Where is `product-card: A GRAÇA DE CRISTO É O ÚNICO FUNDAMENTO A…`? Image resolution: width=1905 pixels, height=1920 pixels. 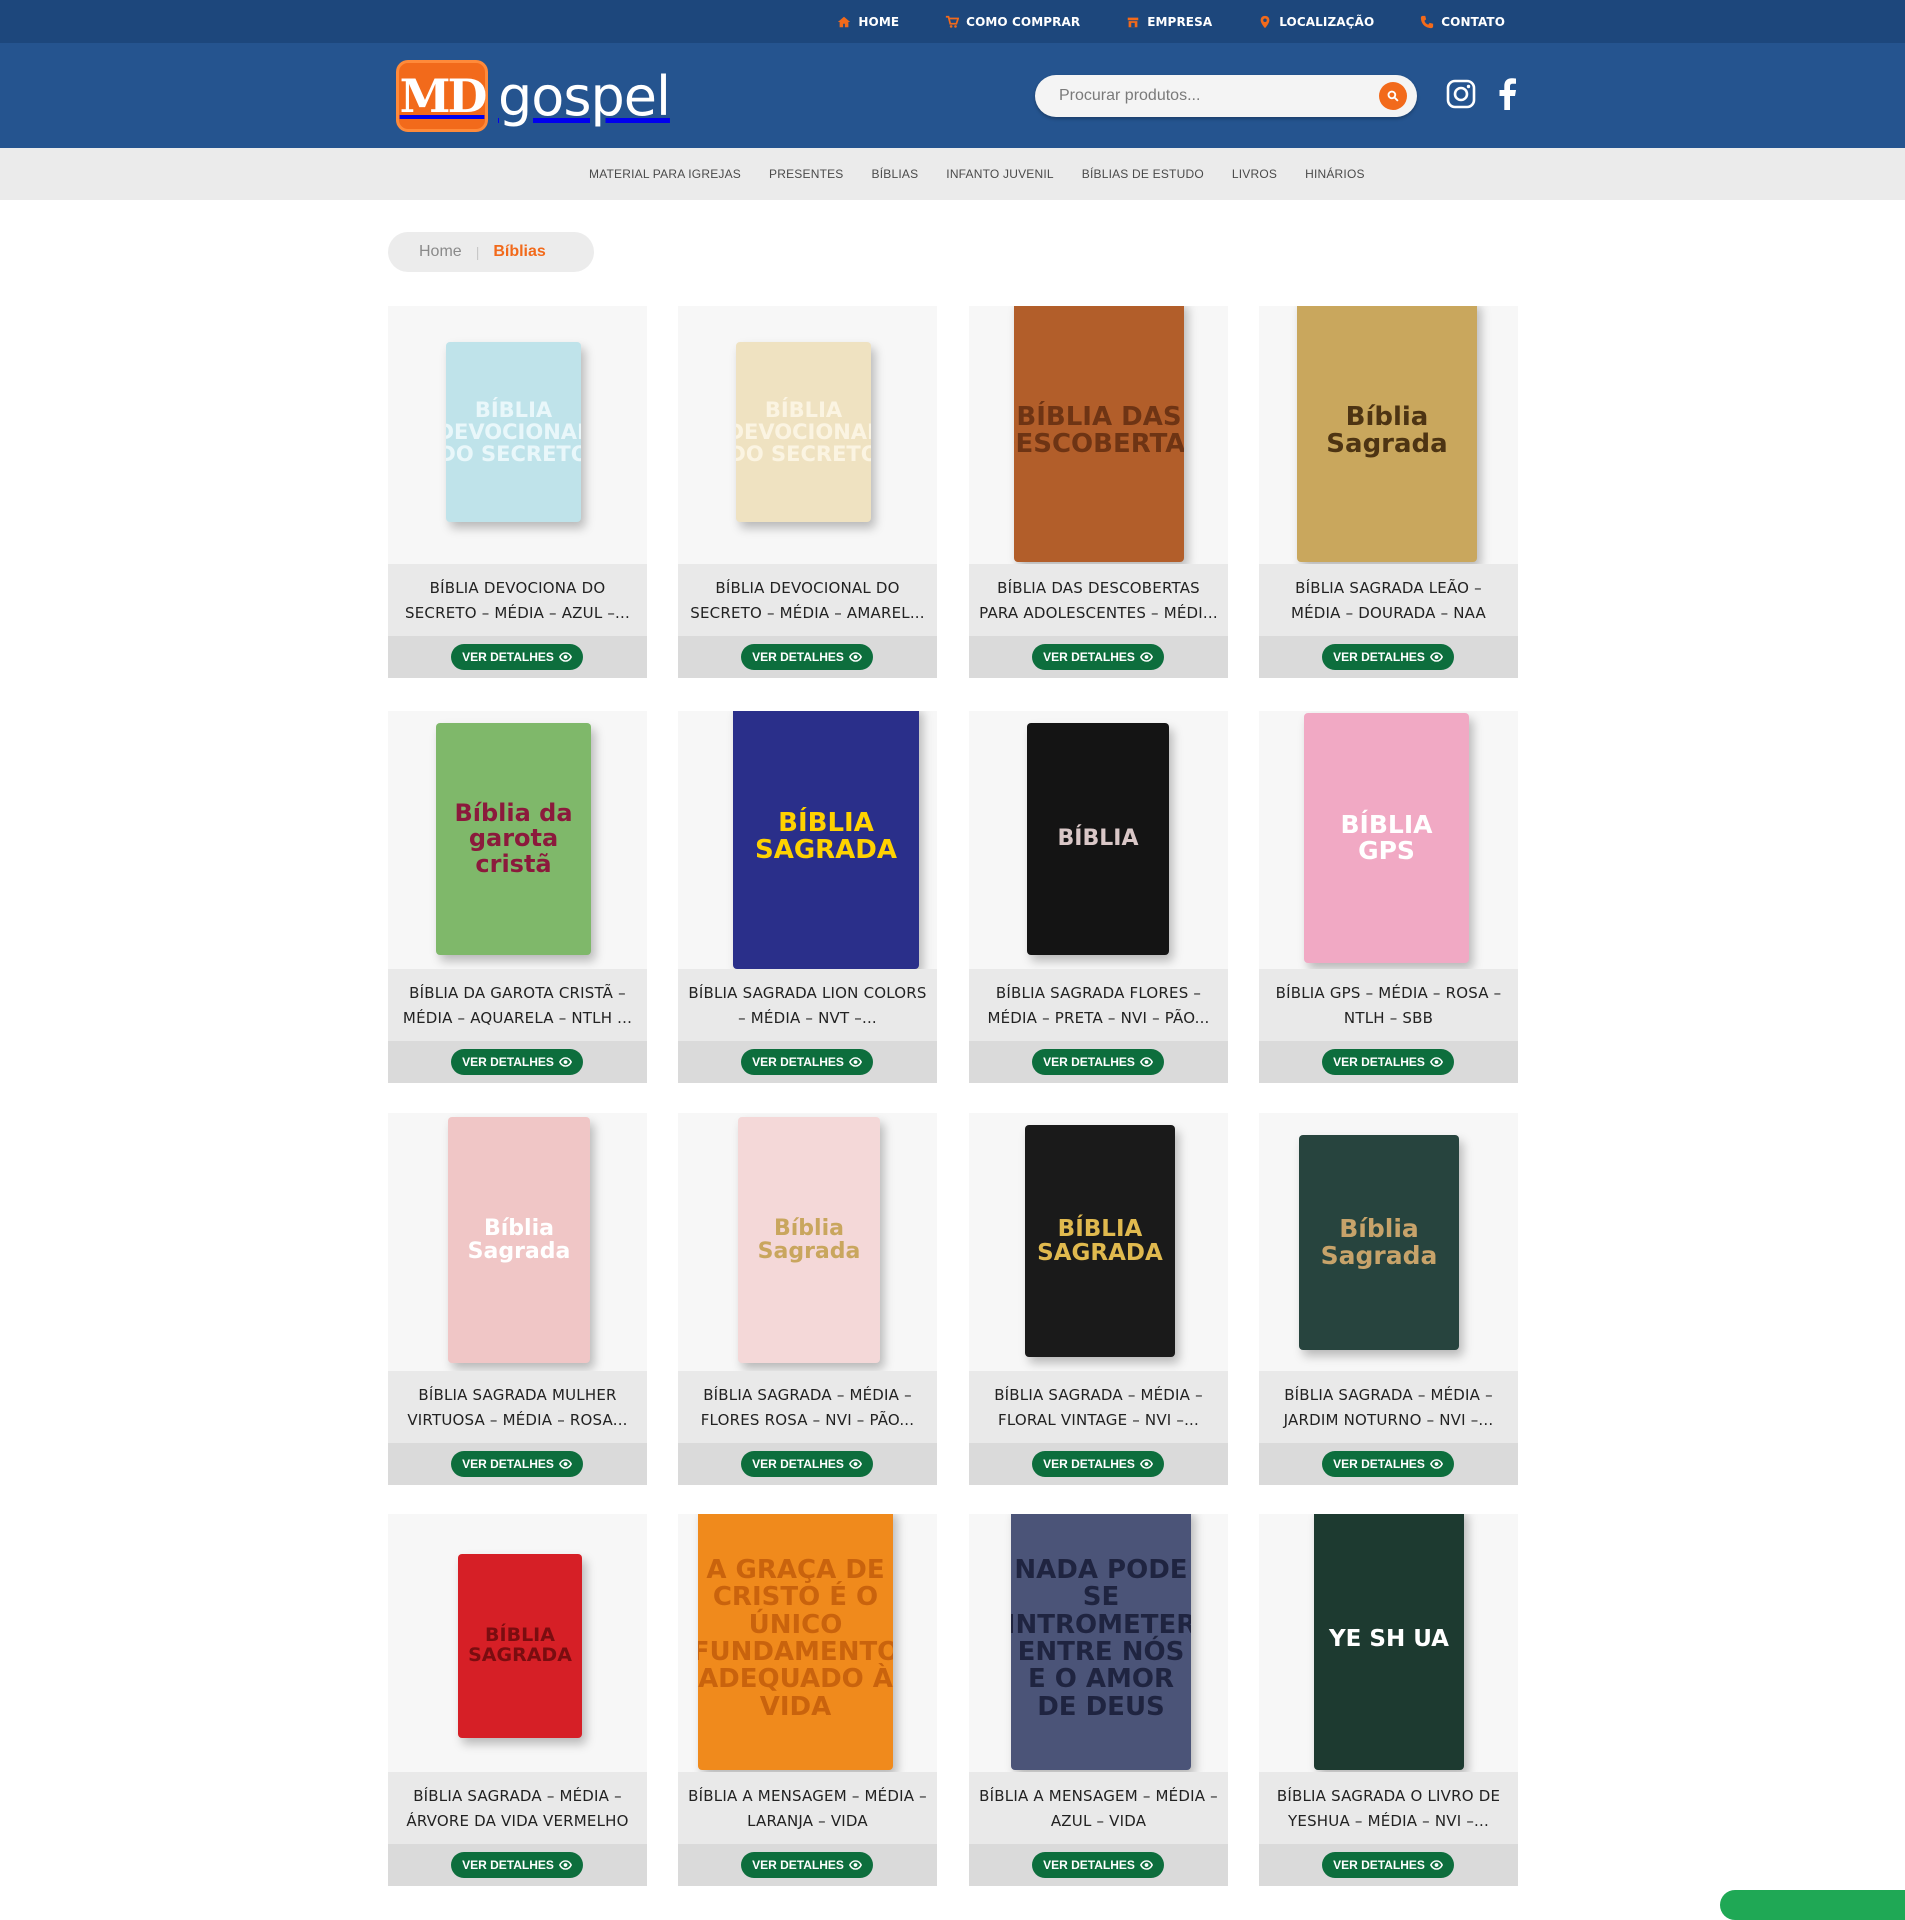 product-card: A GRAÇA DE CRISTO É O ÚNICO FUNDAMENTO A… is located at coordinates (807, 1700).